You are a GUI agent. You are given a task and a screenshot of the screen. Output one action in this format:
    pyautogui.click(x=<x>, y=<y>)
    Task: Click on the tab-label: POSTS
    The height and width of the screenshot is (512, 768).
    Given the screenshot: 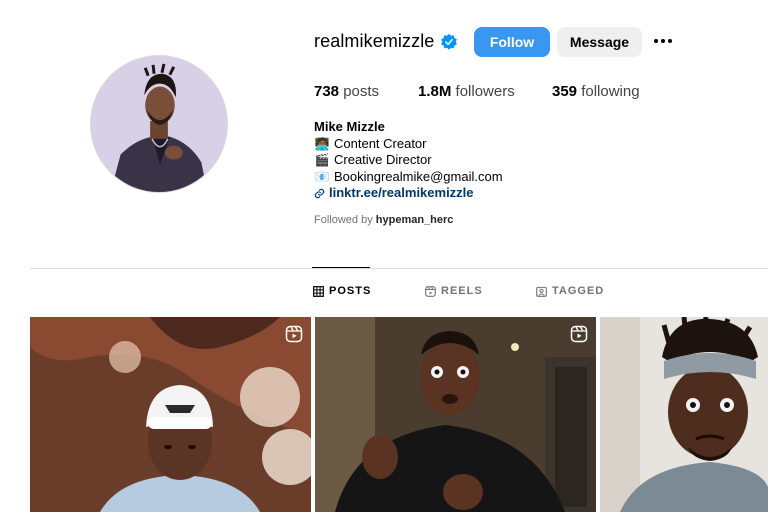 What is the action you would take?
    pyautogui.click(x=350, y=291)
    